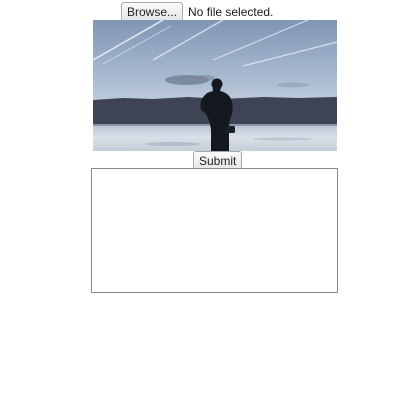  I want to click on file-input: Browse... No file selected., so click(197, 11).